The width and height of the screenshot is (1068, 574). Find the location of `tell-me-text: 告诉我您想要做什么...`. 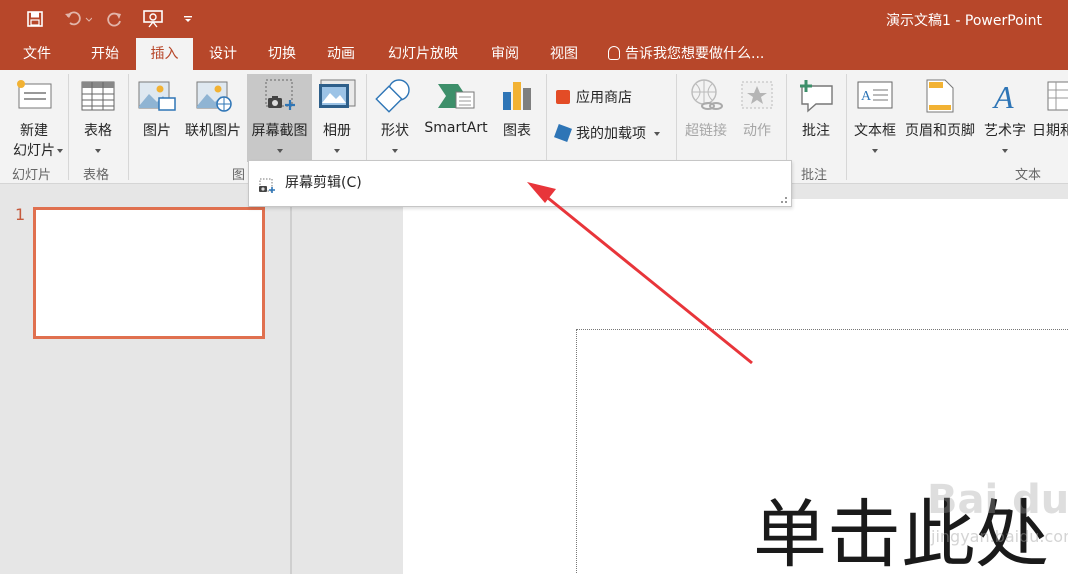

tell-me-text: 告诉我您想要做什么... is located at coordinates (695, 54).